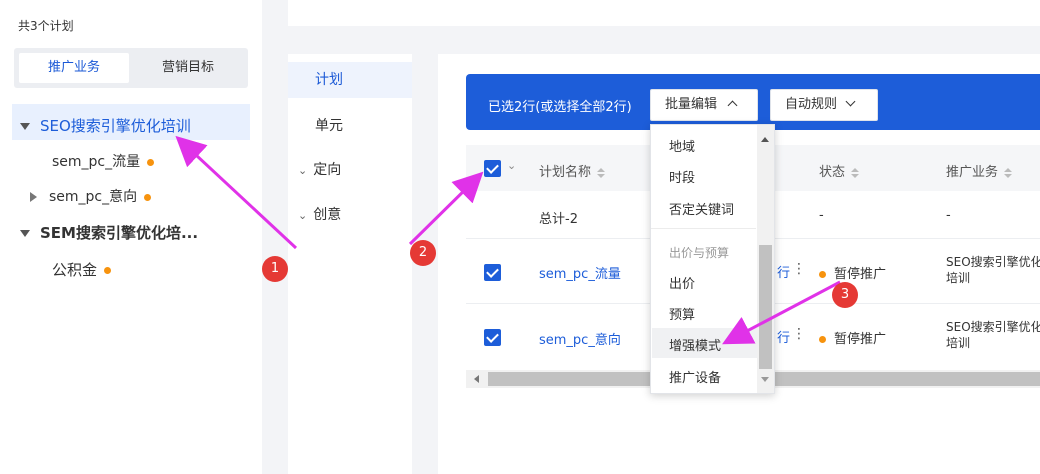 The height and width of the screenshot is (474, 1040). Describe the element at coordinates (845, 295) in the screenshot. I see `annotation-marker-3: 3` at that location.